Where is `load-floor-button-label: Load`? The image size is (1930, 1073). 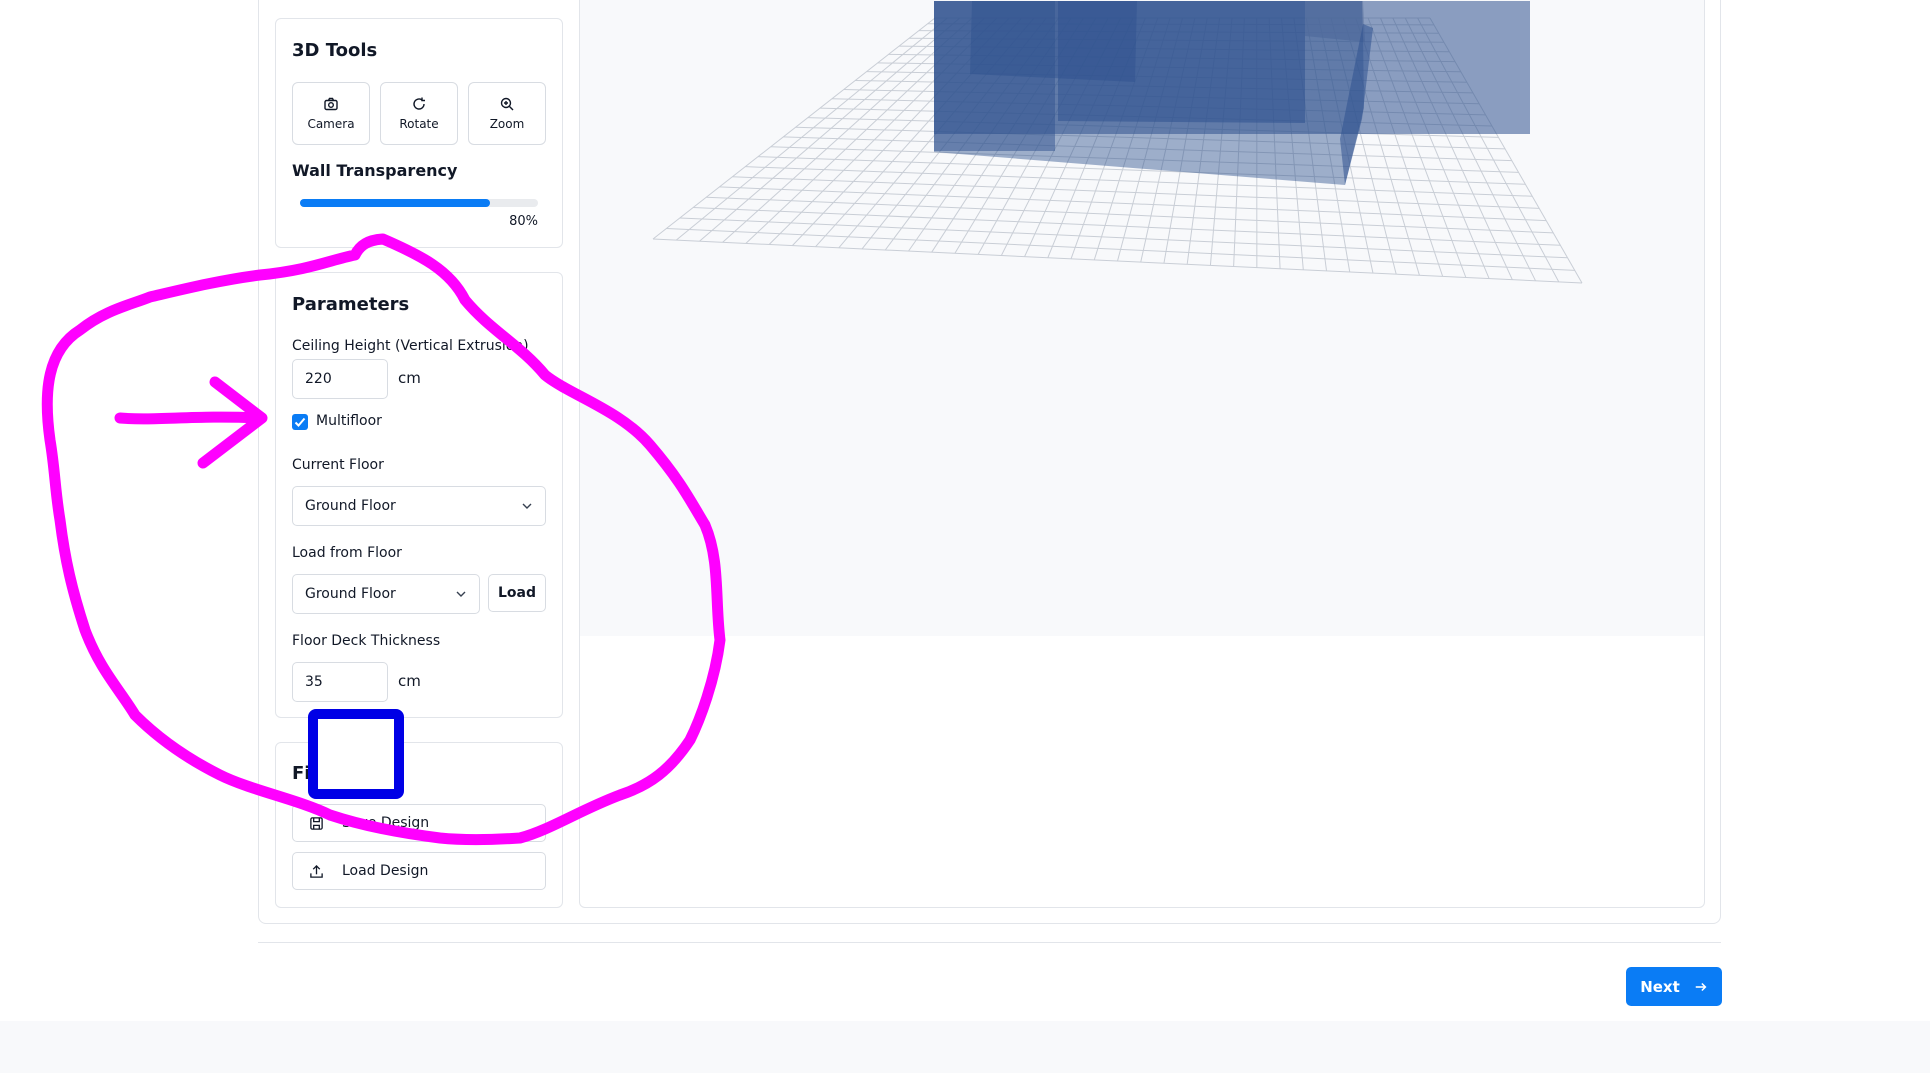
load-floor-button-label: Load is located at coordinates (516, 593).